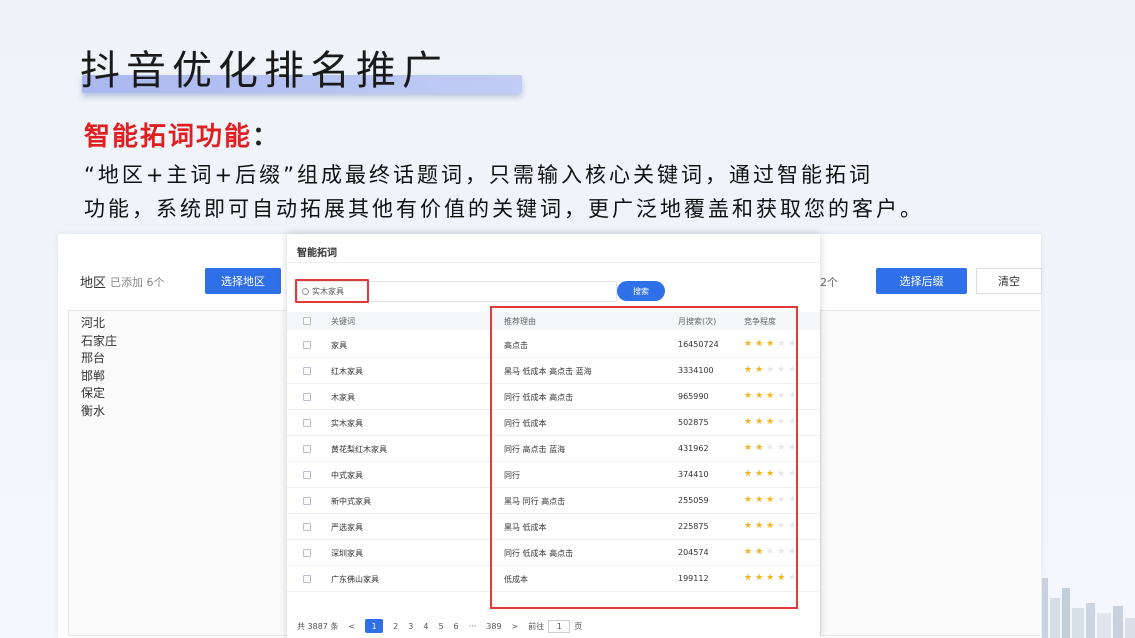  Describe the element at coordinates (343, 397) in the screenshot. I see `keyword-cell: 木家具` at that location.